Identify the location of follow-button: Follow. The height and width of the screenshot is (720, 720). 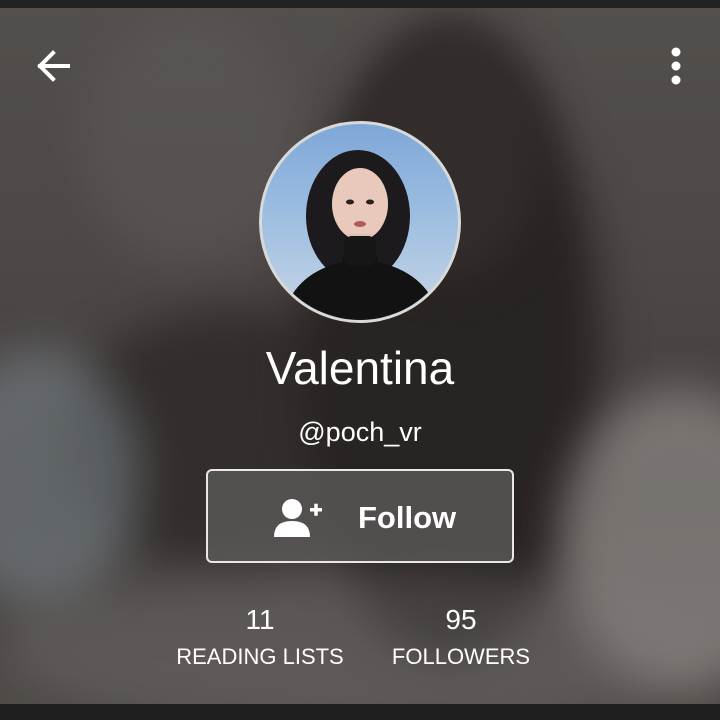
(360, 516).